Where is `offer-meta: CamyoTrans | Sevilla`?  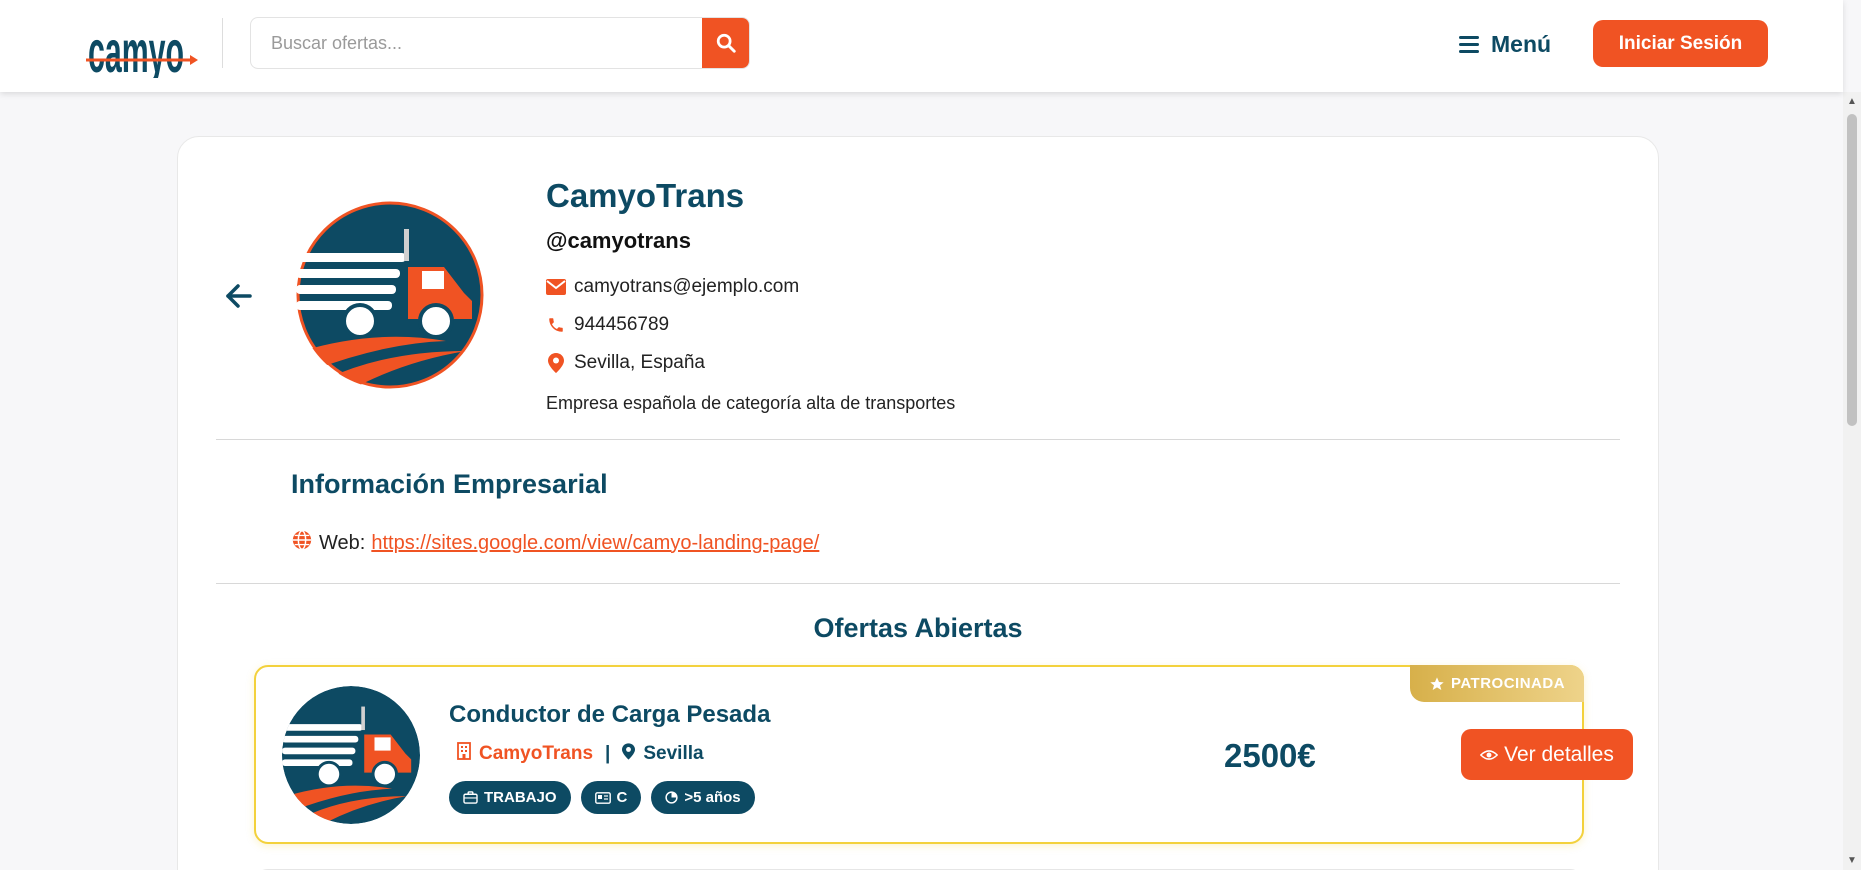 offer-meta: CamyoTrans | Sevilla is located at coordinates (580, 754).